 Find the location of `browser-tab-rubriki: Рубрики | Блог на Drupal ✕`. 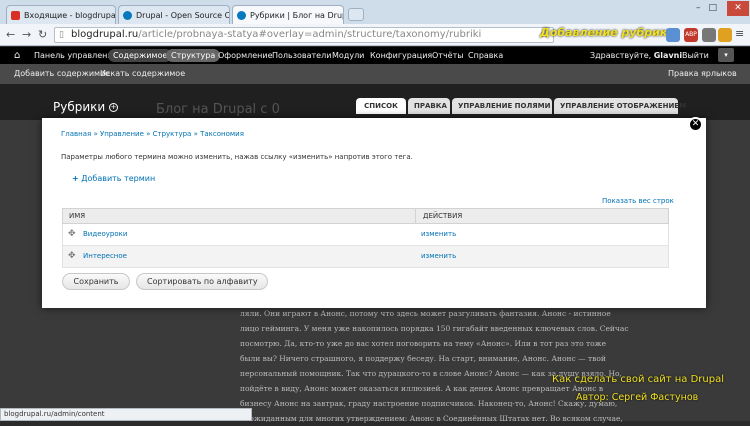

browser-tab-rubriki: Рубрики | Блог на Drupal ✕ is located at coordinates (288, 14).